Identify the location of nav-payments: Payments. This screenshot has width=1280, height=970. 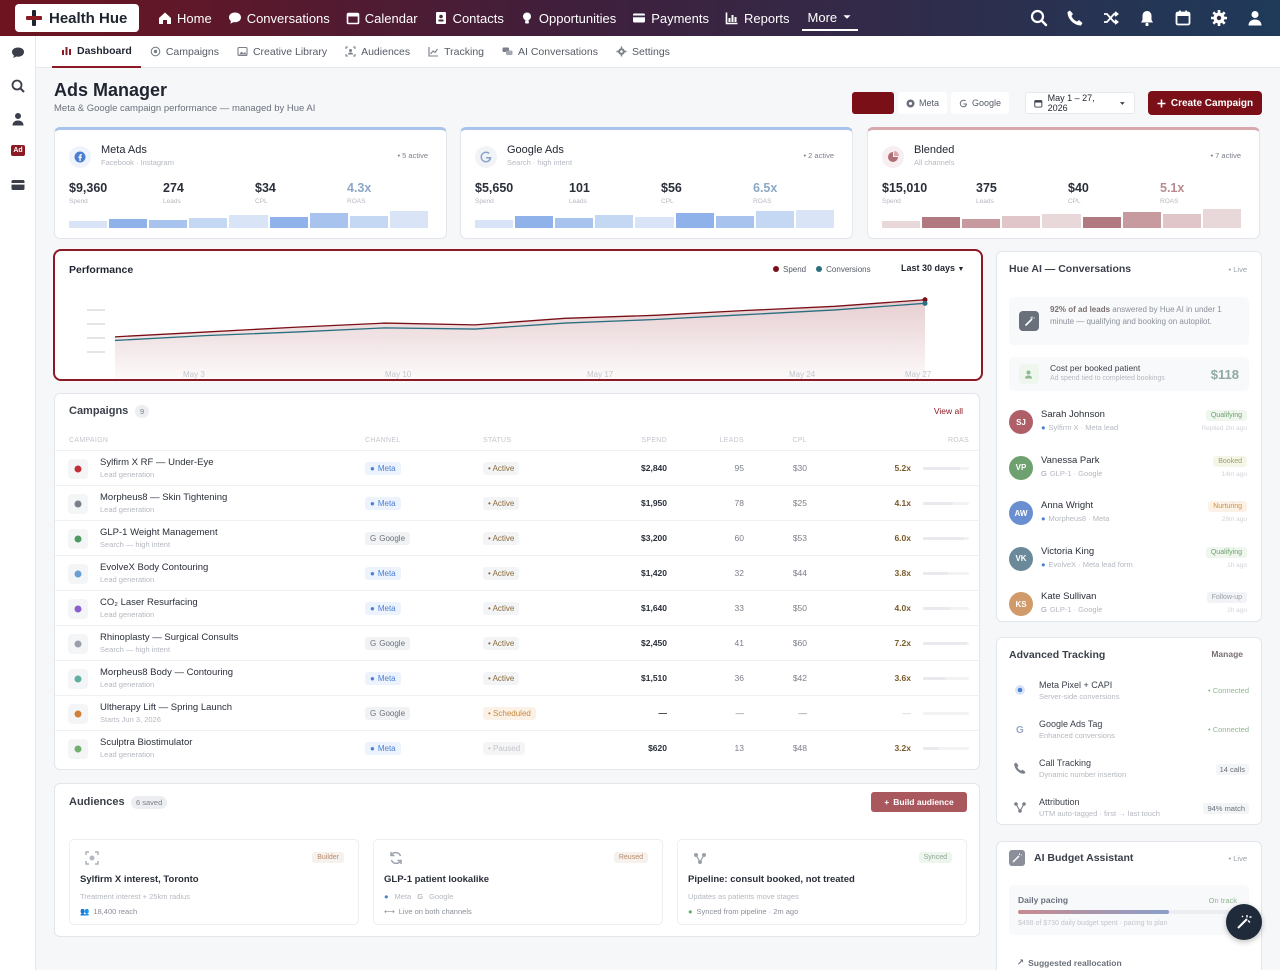
(670, 18).